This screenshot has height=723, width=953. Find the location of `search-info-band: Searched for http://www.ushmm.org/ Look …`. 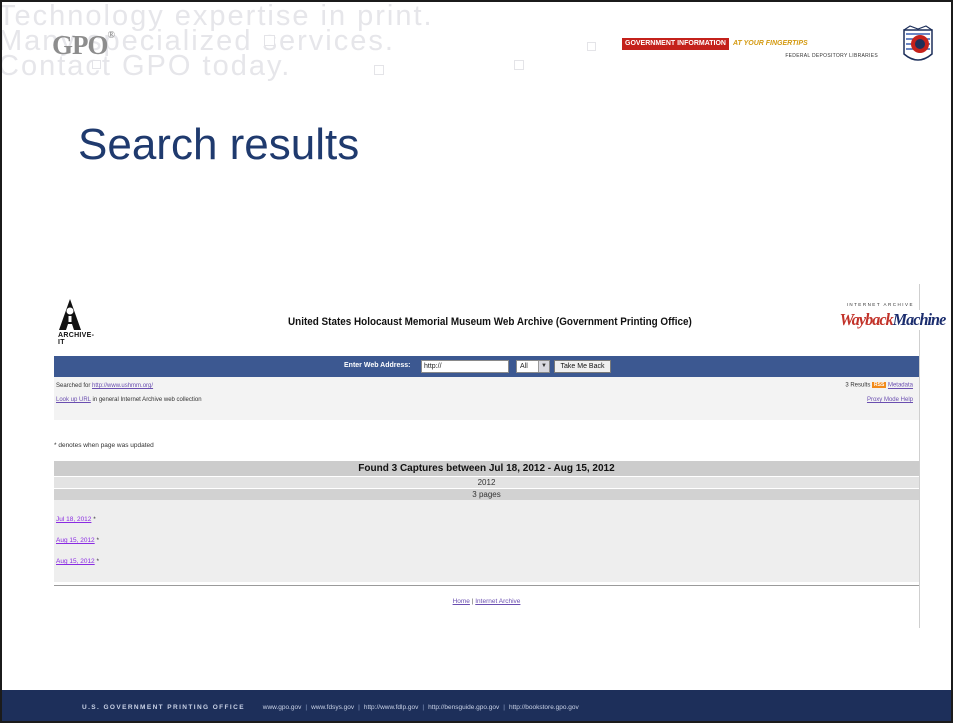

search-info-band: Searched for http://www.ushmm.org/ Look … is located at coordinates (486, 398).